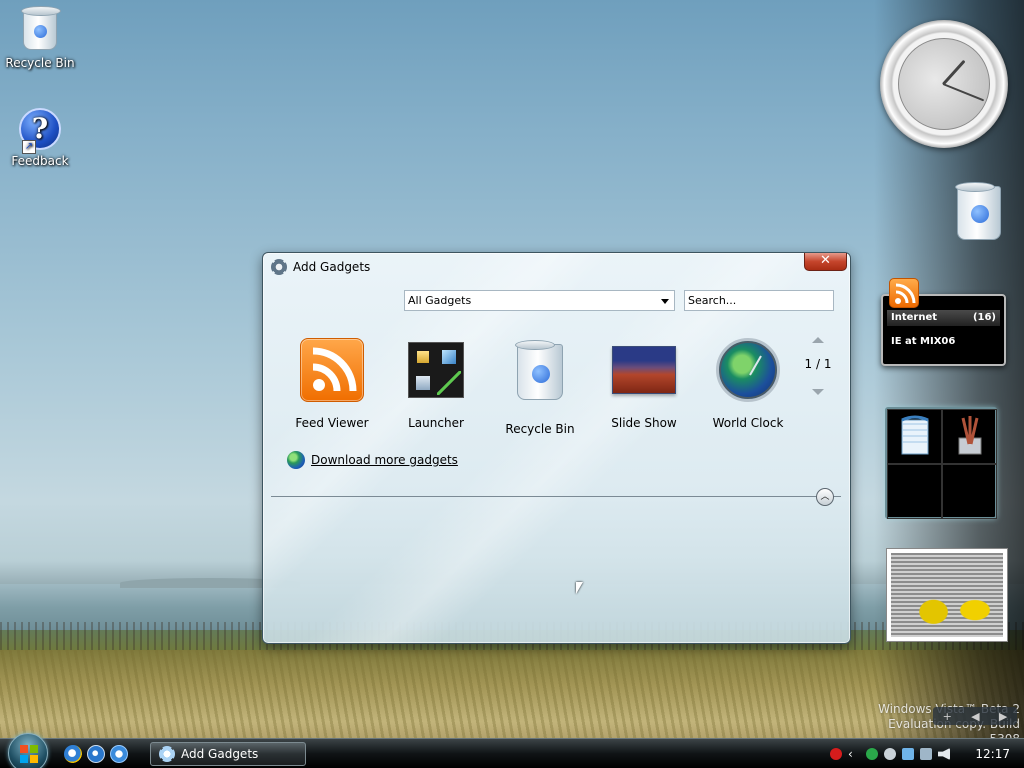 The height and width of the screenshot is (768, 1024). What do you see at coordinates (73, 754) in the screenshot?
I see `internet-explorer-icon` at bounding box center [73, 754].